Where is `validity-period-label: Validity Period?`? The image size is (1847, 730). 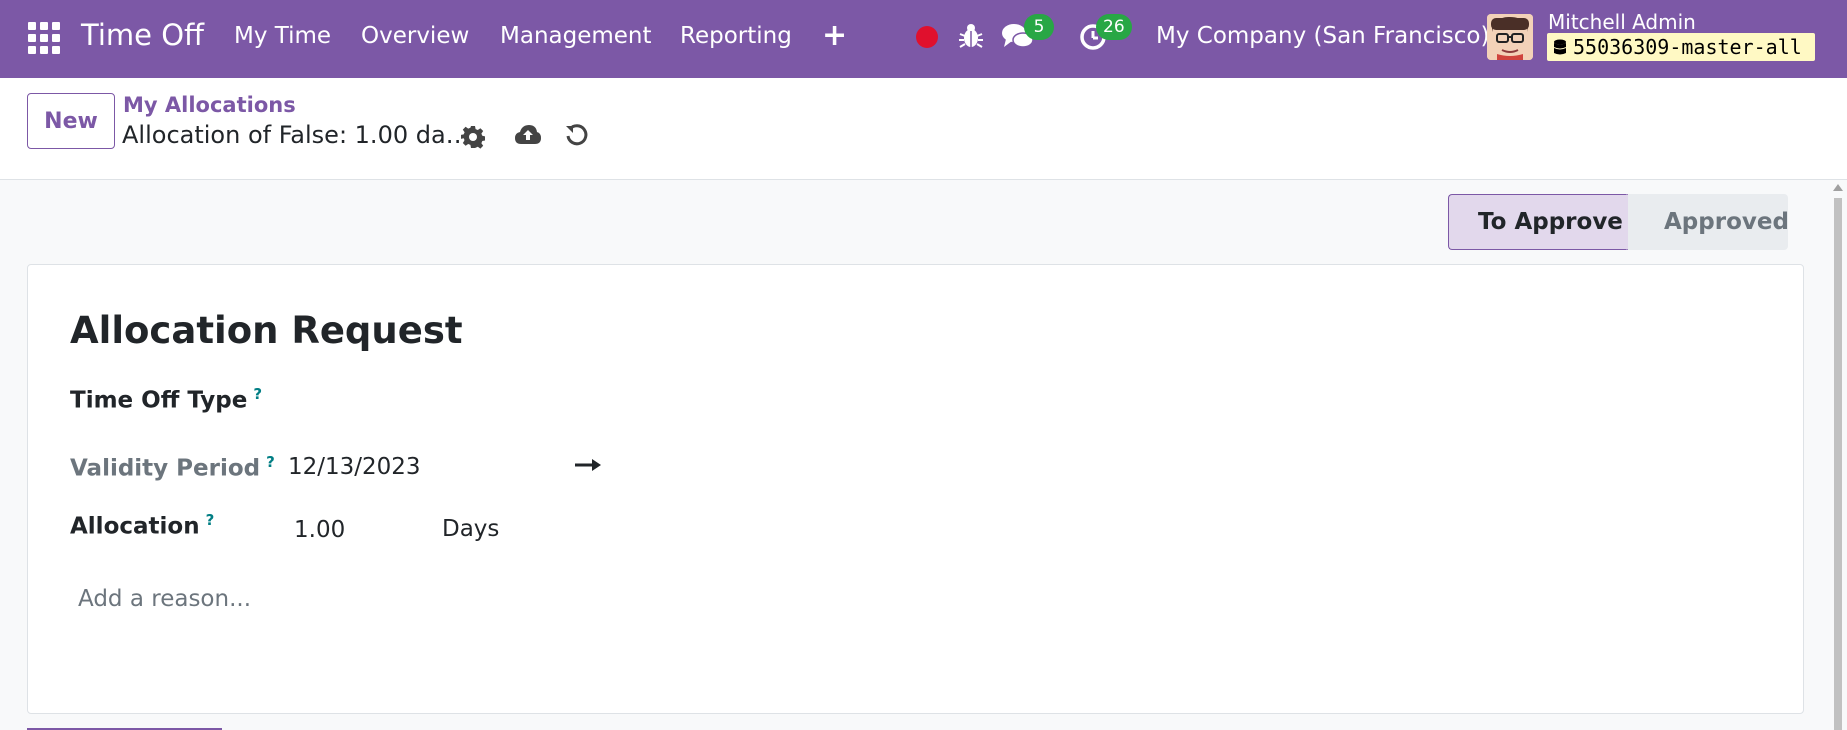 validity-period-label: Validity Period? is located at coordinates (172, 467).